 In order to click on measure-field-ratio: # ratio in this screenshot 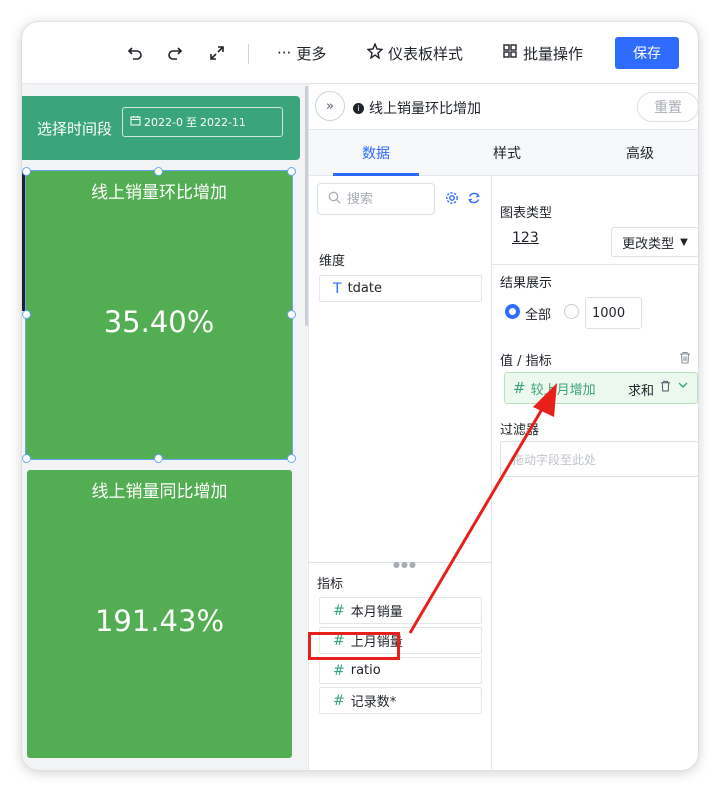, I will do `click(400, 670)`.